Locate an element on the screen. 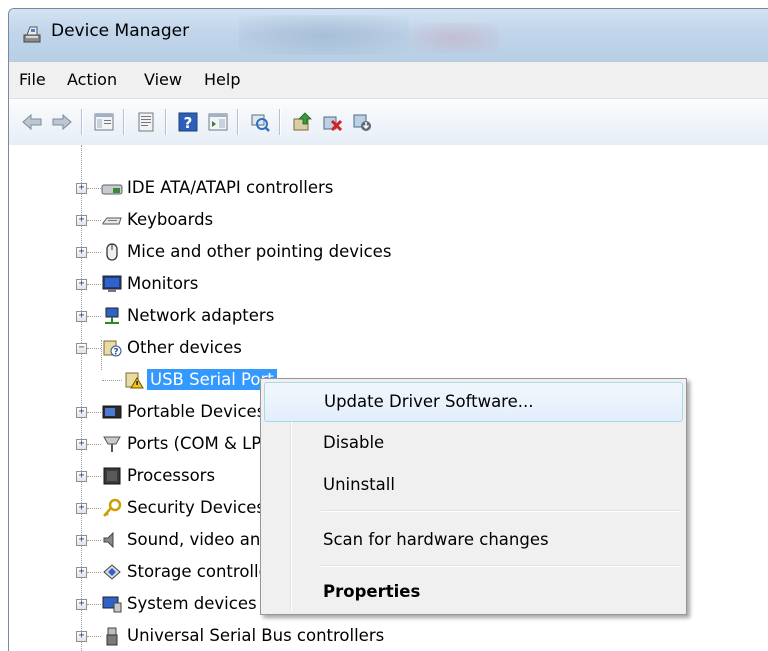 This screenshot has width=768, height=651. tree-node-label: Mice and other pointing devices is located at coordinates (259, 251).